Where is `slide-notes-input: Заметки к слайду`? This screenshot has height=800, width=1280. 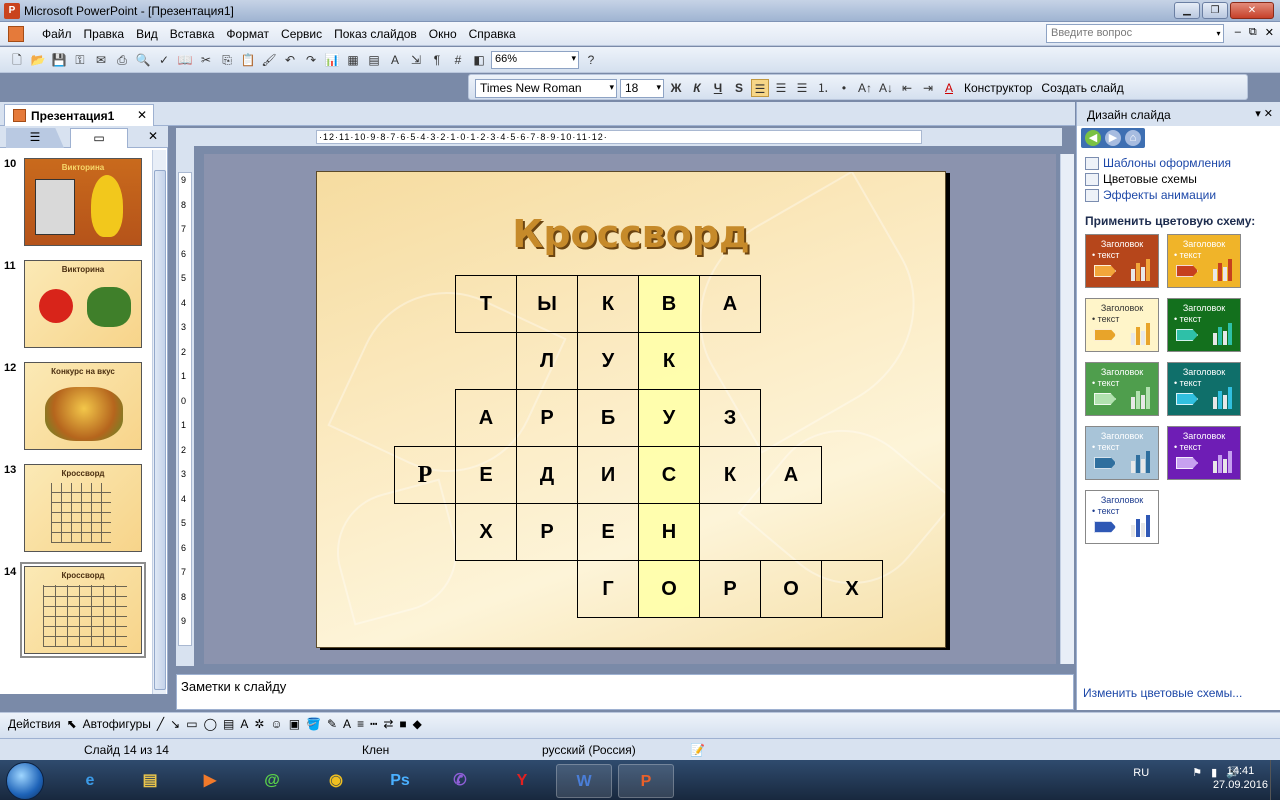
slide-notes-input: Заметки к слайду is located at coordinates (625, 692).